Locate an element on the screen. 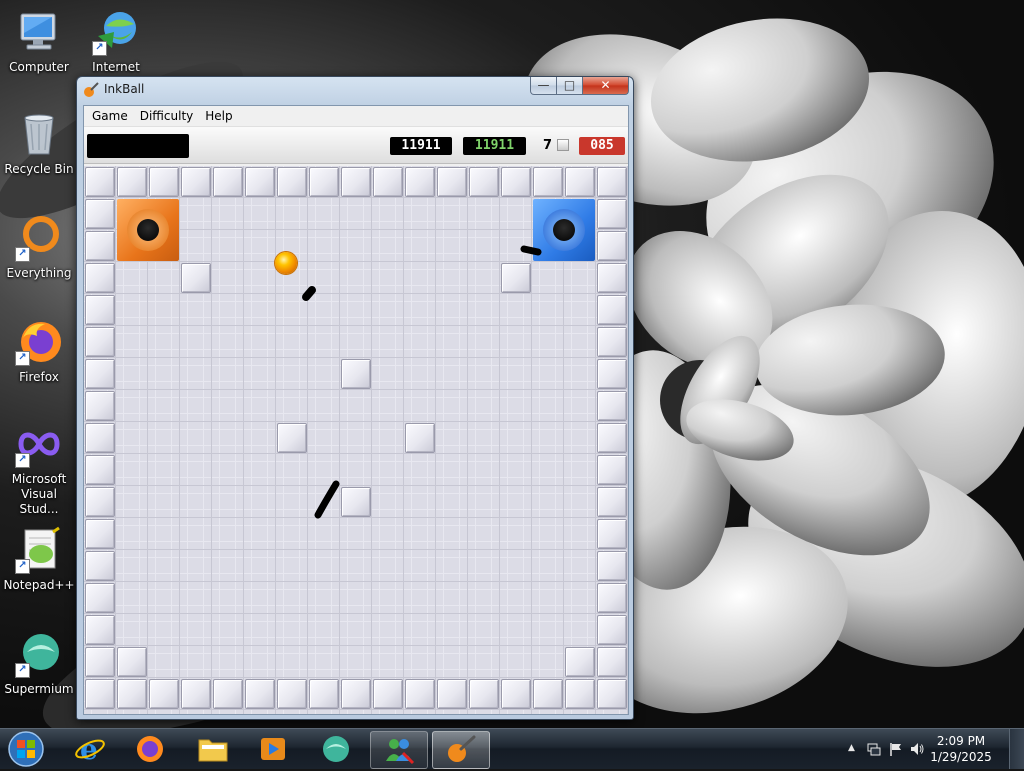  high-score: 11911 is located at coordinates (494, 146).